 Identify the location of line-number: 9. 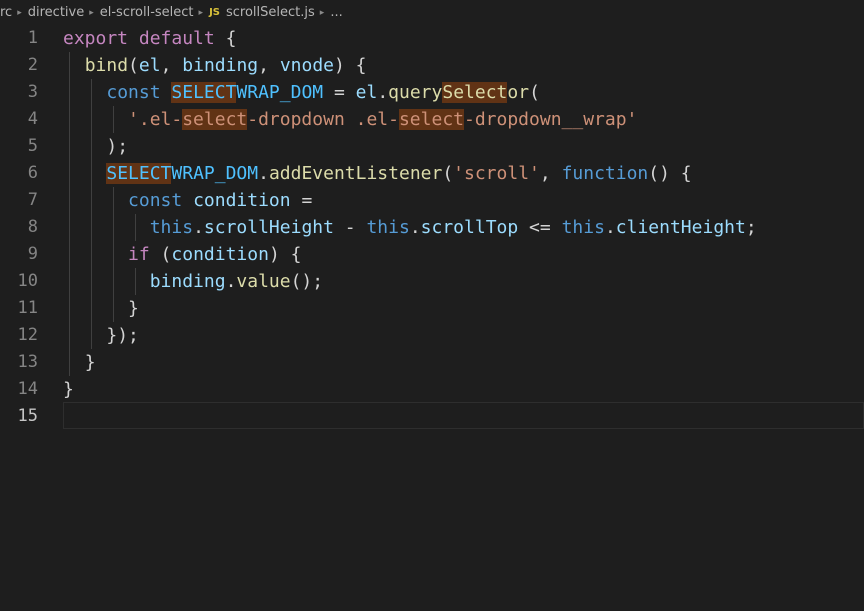
(32, 254).